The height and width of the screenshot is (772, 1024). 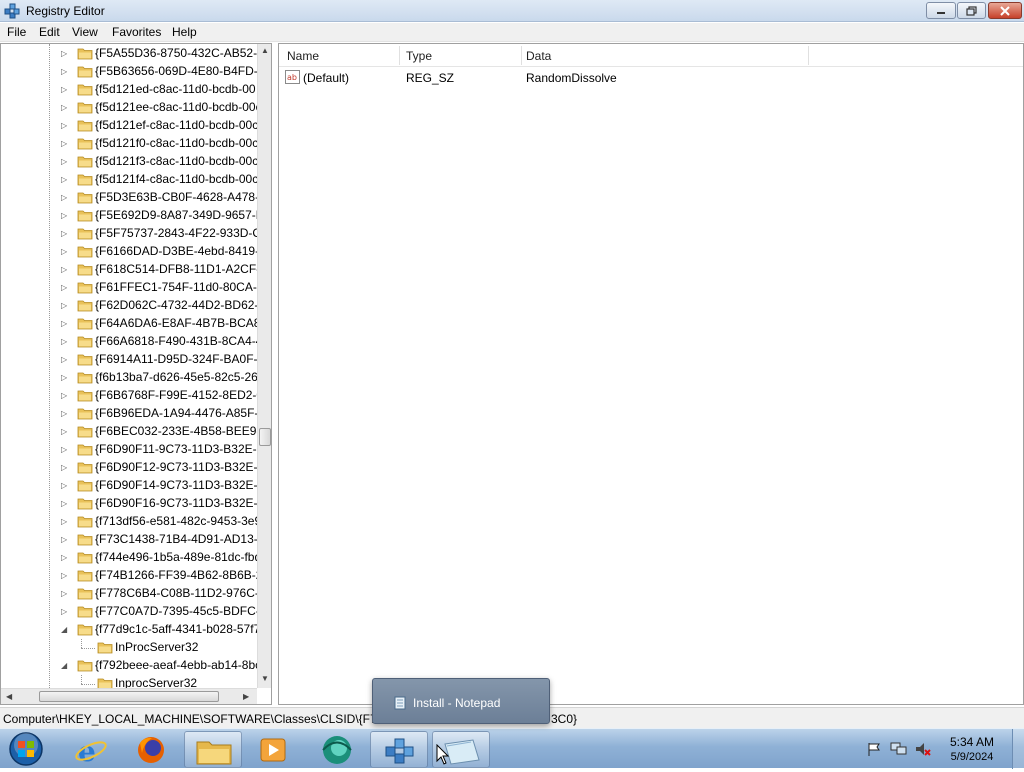 What do you see at coordinates (456, 703) in the screenshot?
I see `thumbnail-title: Install - Notepad` at bounding box center [456, 703].